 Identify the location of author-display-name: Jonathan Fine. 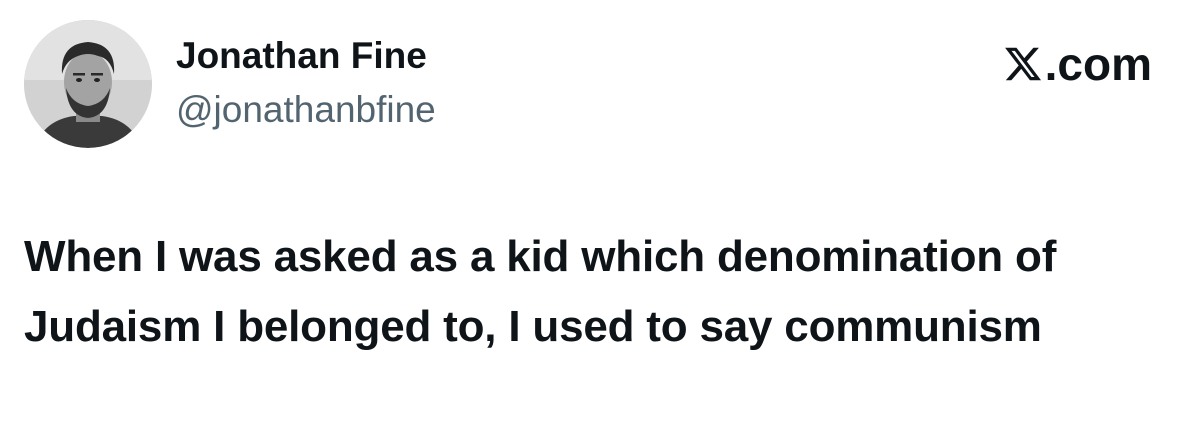
(301, 56).